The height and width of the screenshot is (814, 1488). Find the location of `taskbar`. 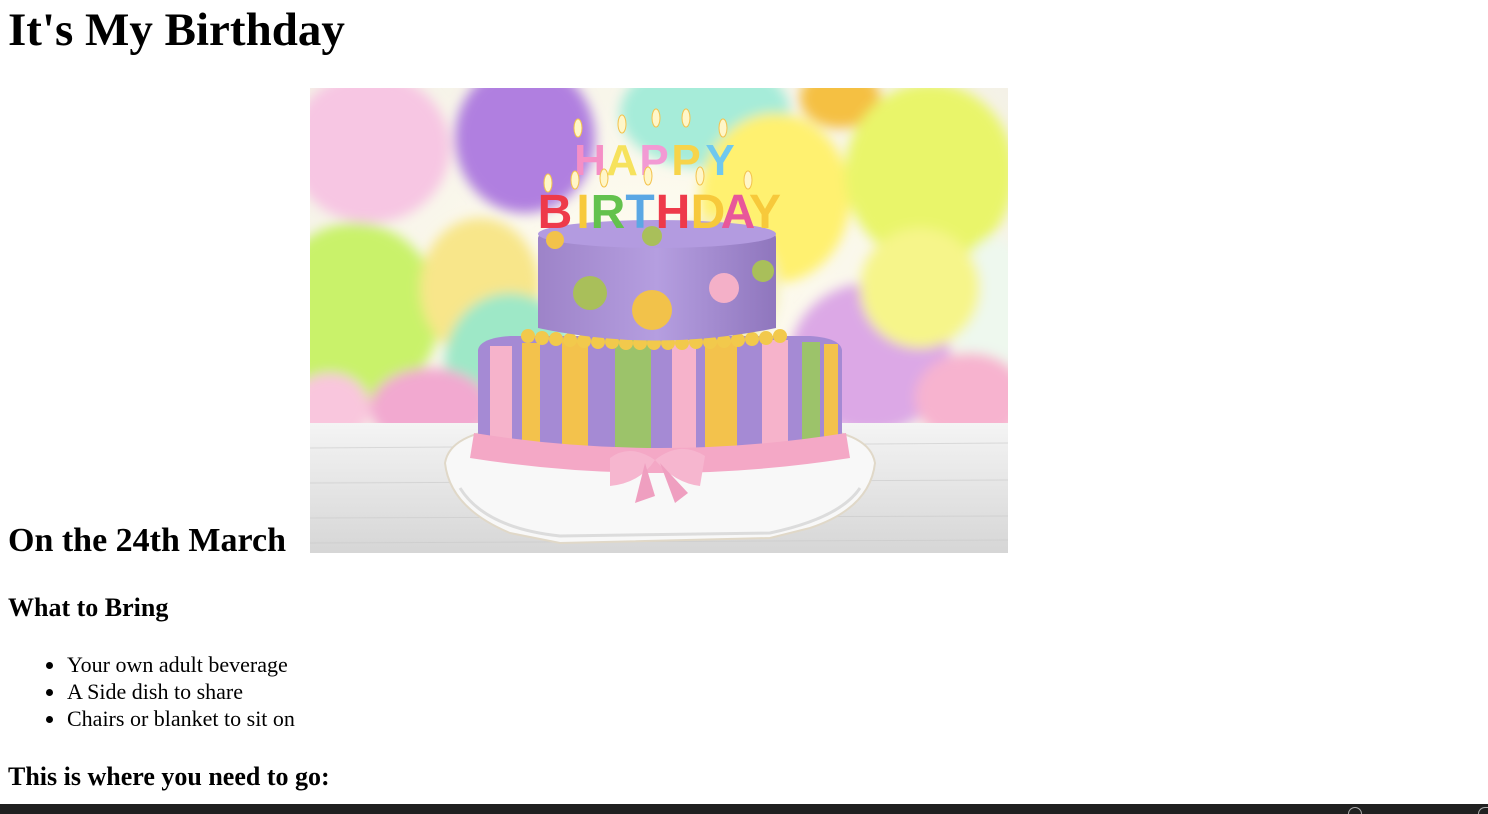

taskbar is located at coordinates (744, 809).